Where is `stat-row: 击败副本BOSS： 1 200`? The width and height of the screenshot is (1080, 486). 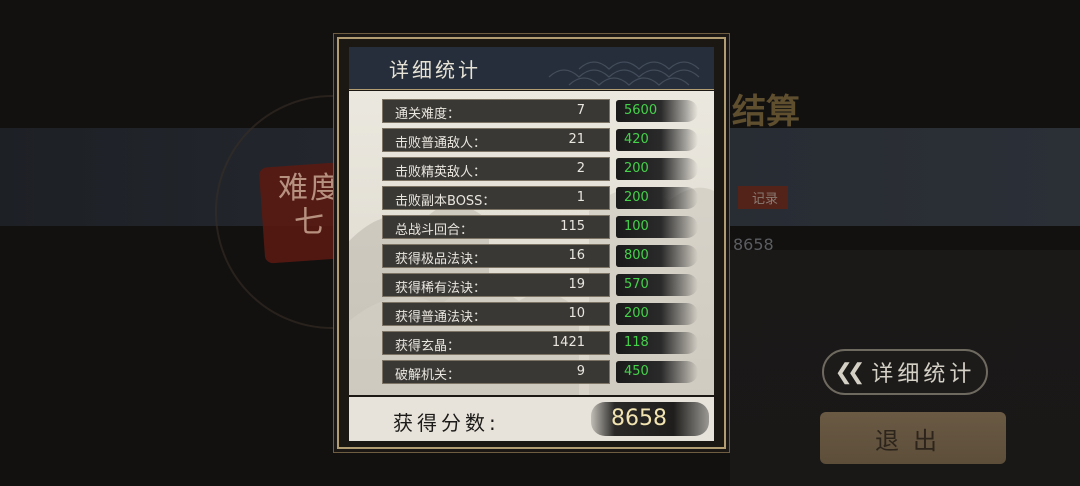 stat-row: 击败副本BOSS： 1 200 is located at coordinates (542, 198).